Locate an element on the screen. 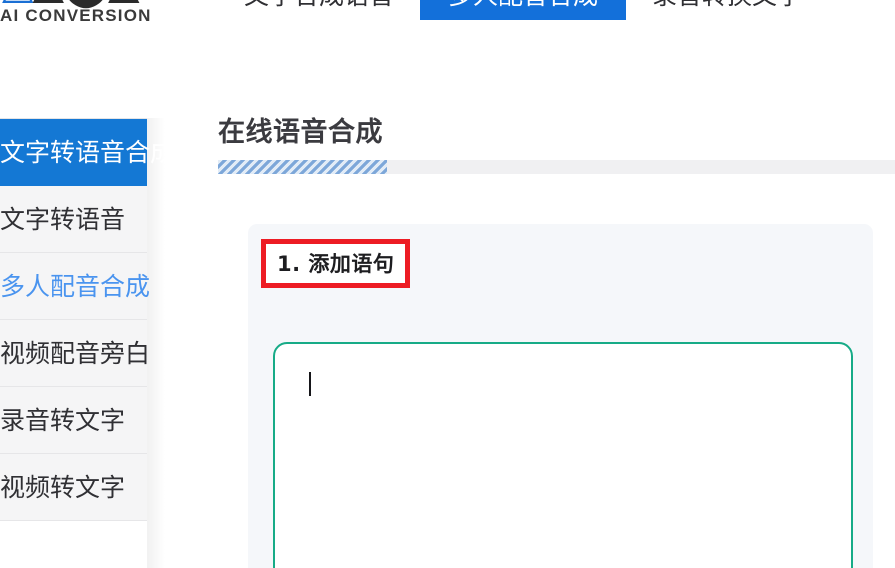  sidebar-item-multi-voice: 多人配音合成 is located at coordinates (75, 286).